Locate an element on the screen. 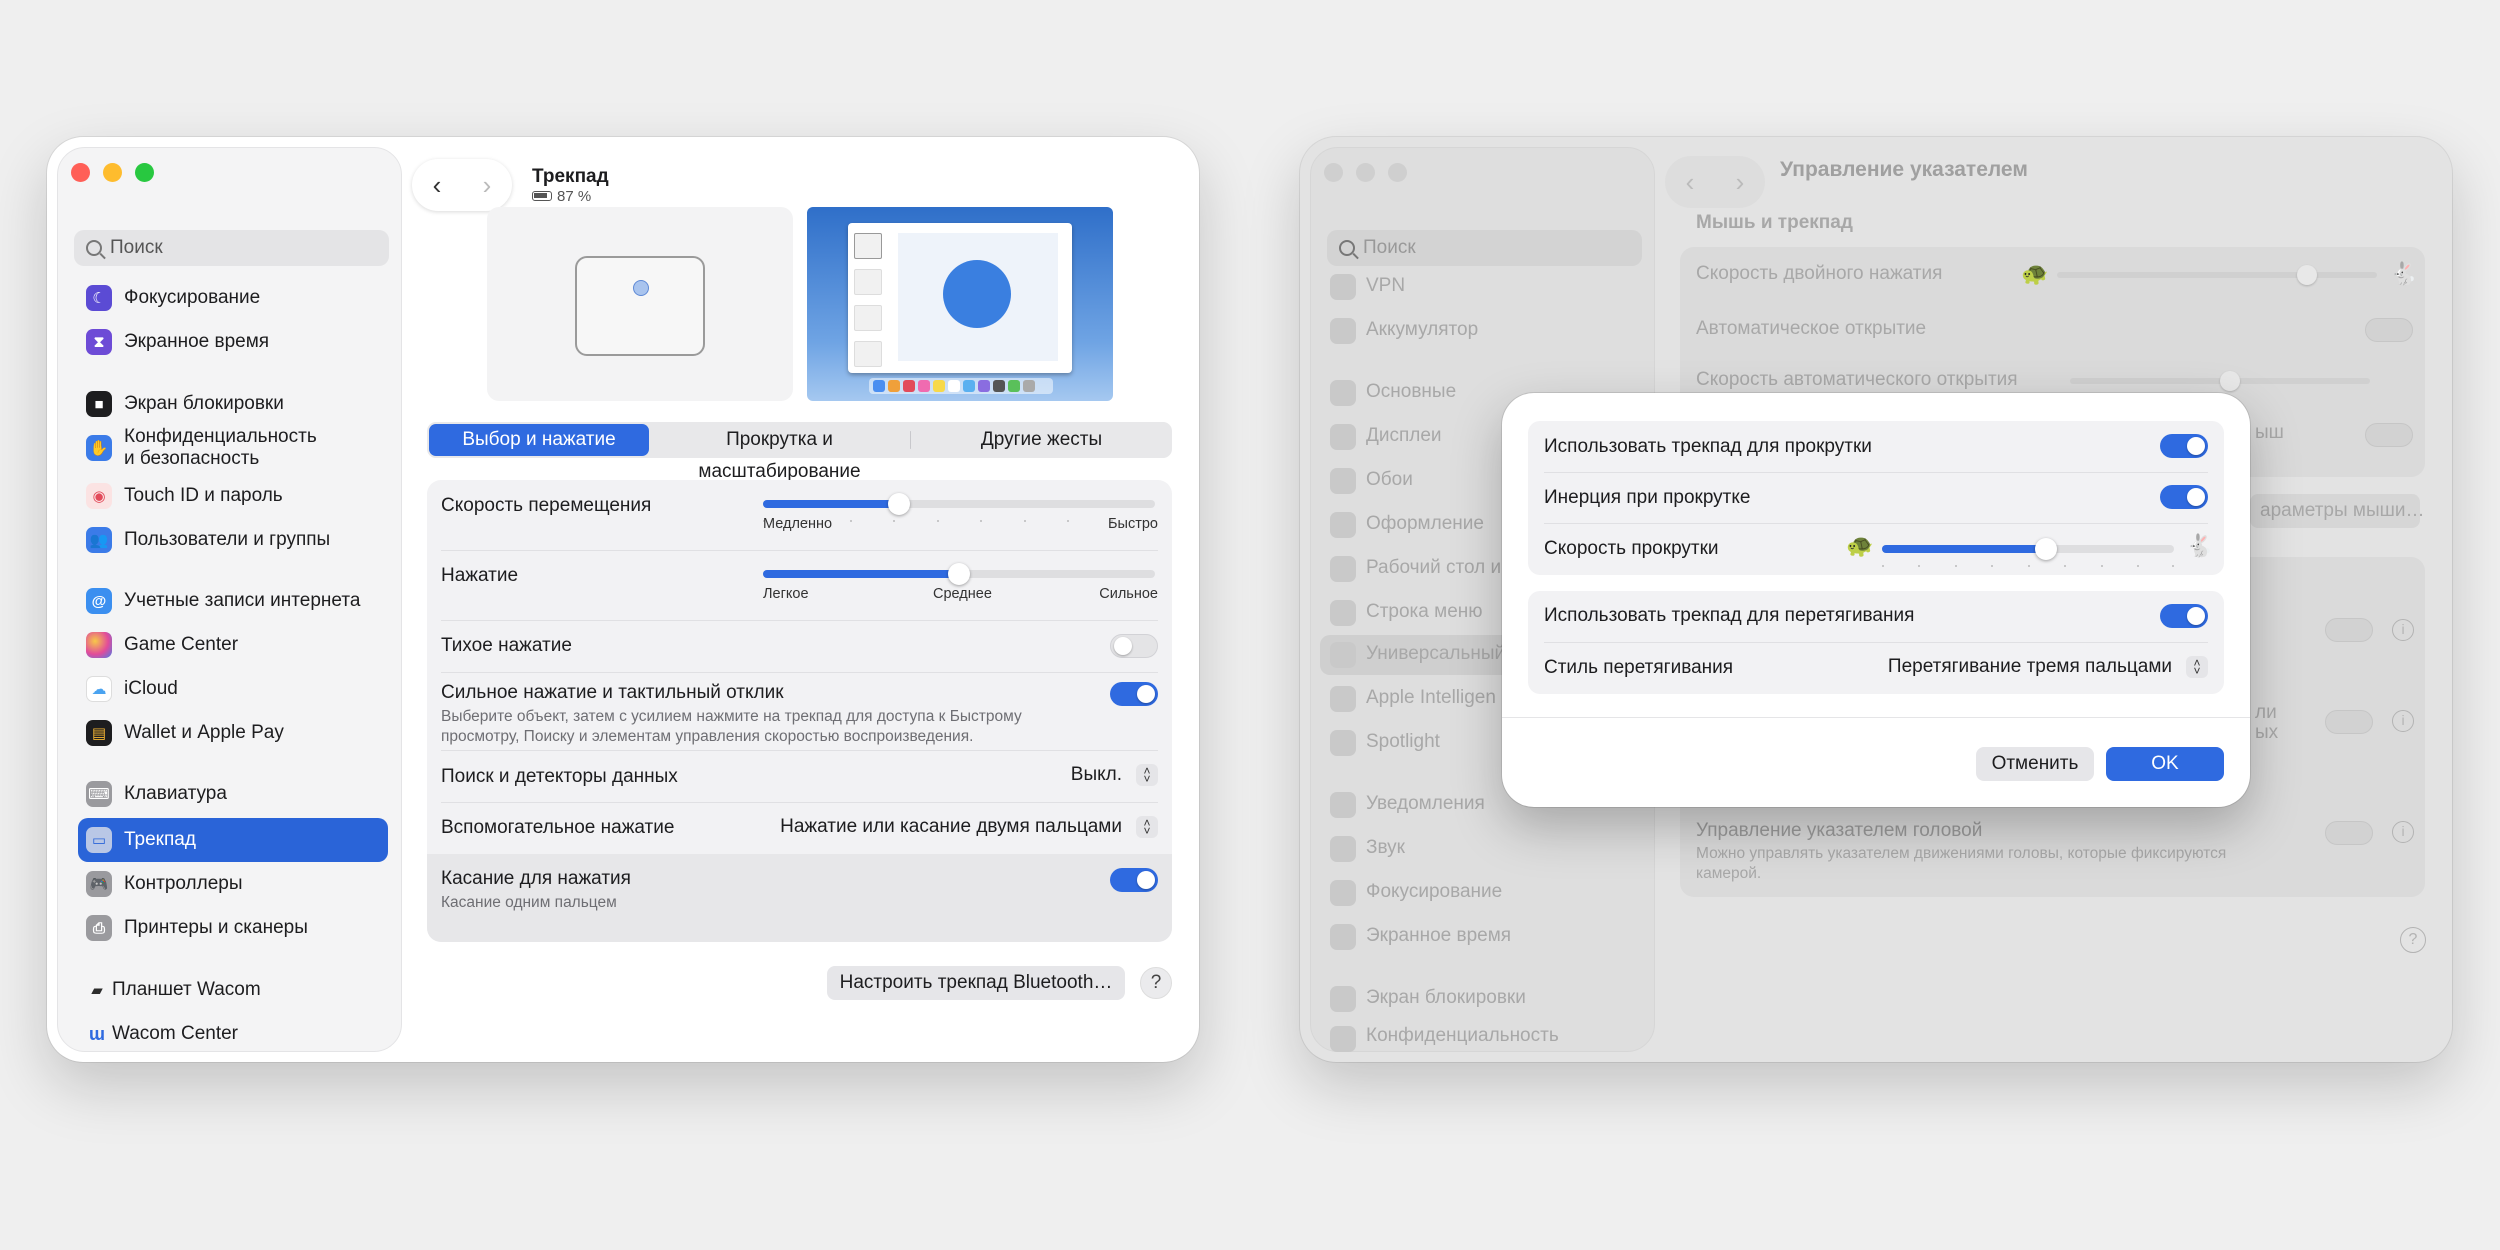 The height and width of the screenshot is (1250, 2500). sidebar-item-desktop: Рабочий стол и is located at coordinates (1433, 568).